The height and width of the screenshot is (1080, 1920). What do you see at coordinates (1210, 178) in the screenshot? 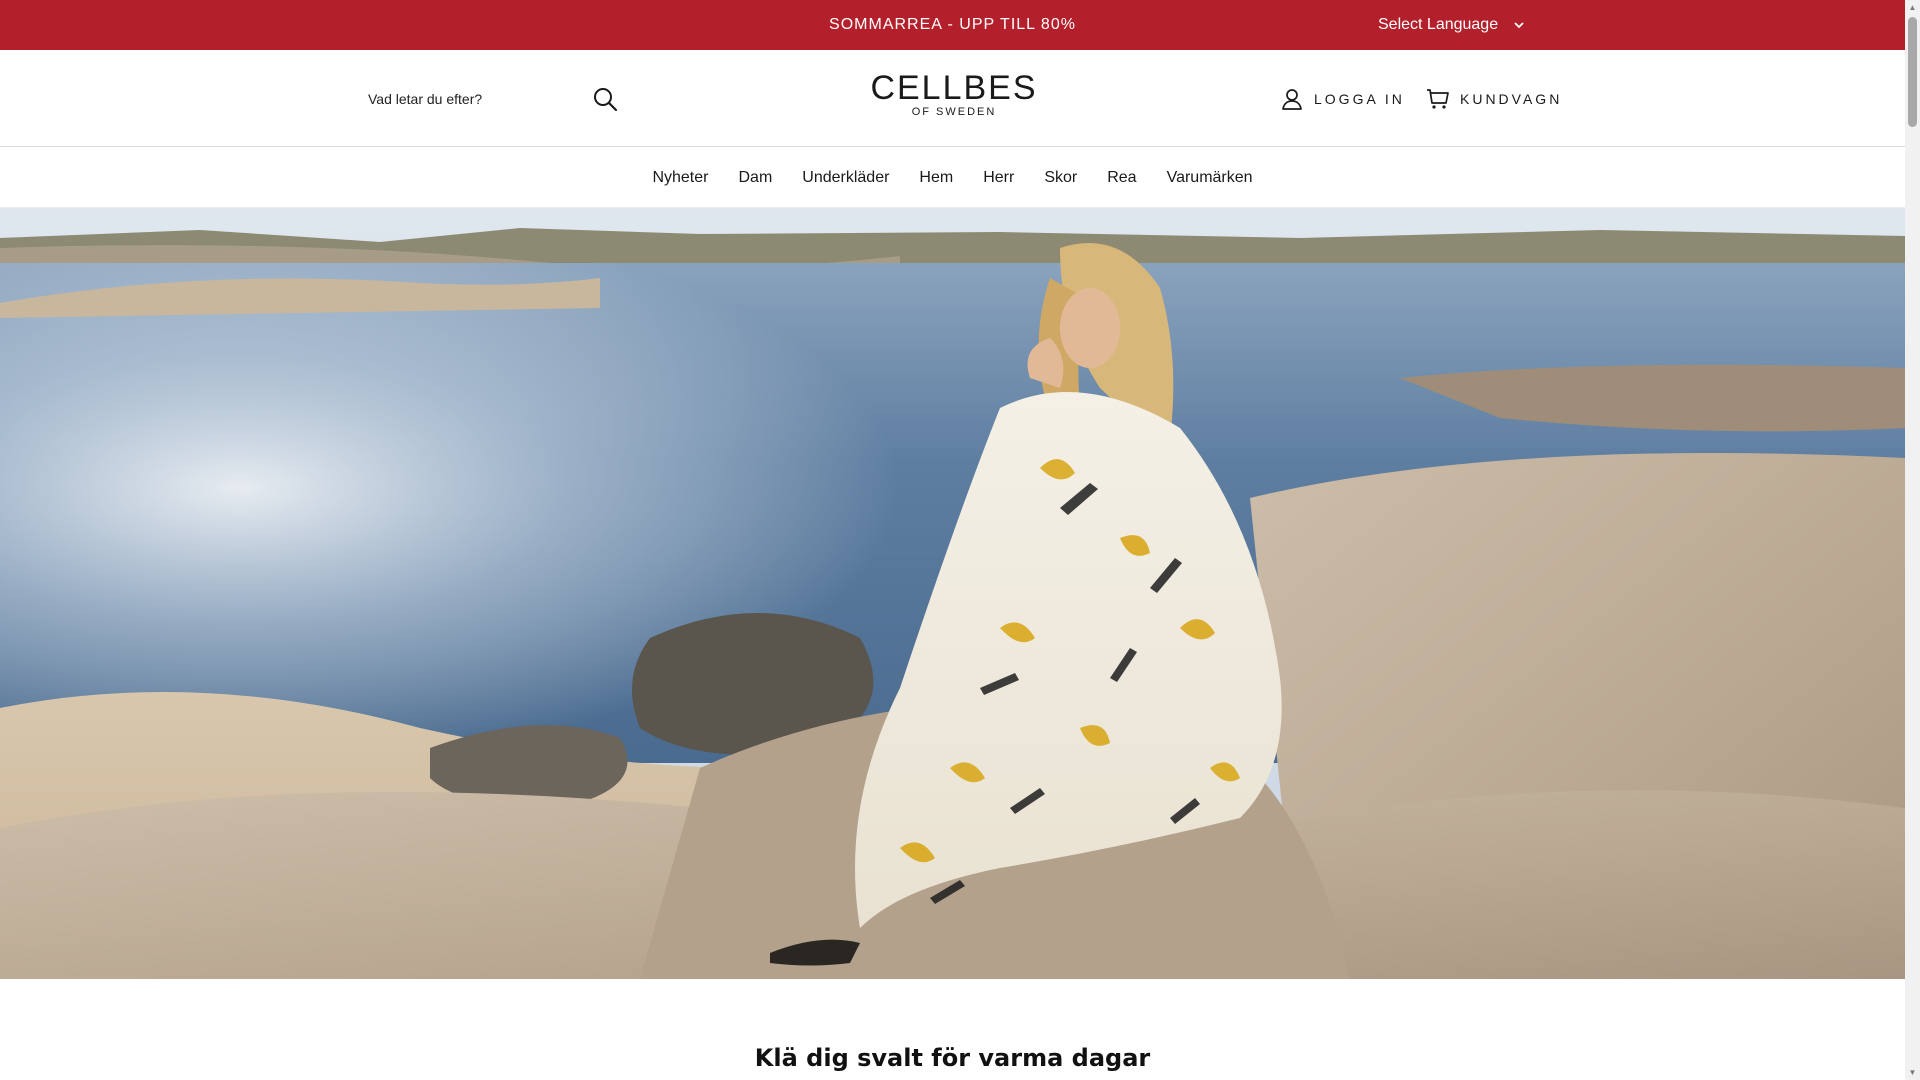
I see `nav-item-varumarken: Varumärken` at bounding box center [1210, 178].